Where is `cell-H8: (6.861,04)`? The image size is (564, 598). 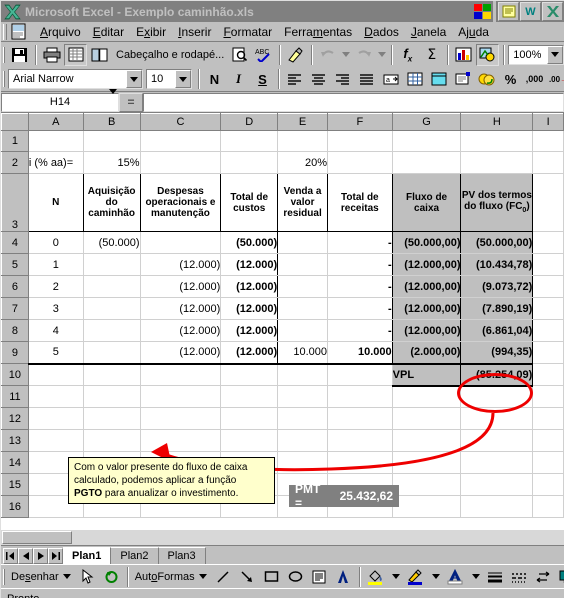 cell-H8: (6.861,04) is located at coordinates (497, 330).